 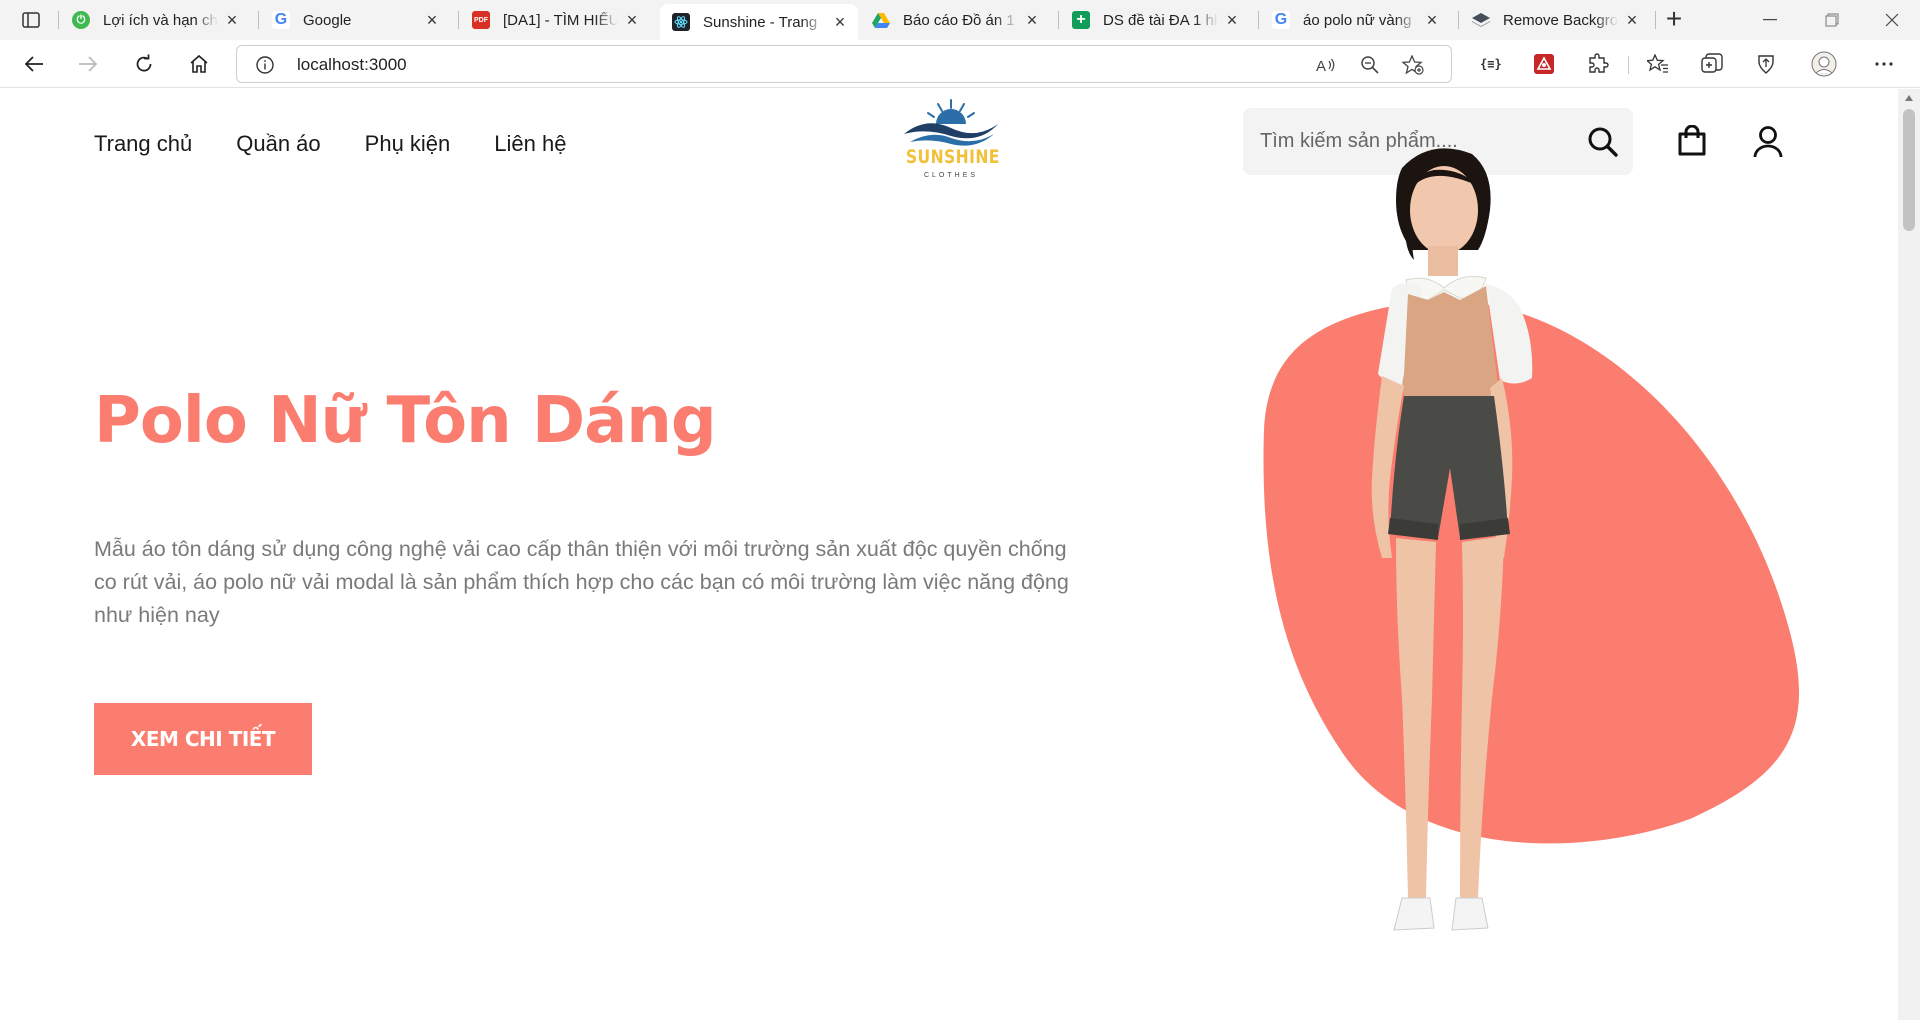 I want to click on user-icon, so click(x=1768, y=142).